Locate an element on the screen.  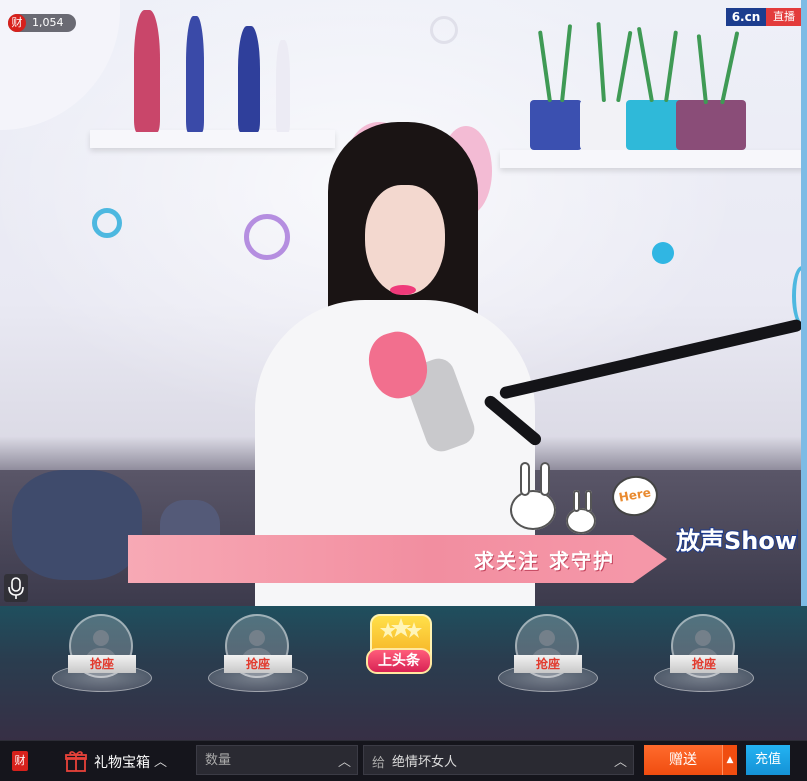
recipient-input is located at coordinates (498, 760).